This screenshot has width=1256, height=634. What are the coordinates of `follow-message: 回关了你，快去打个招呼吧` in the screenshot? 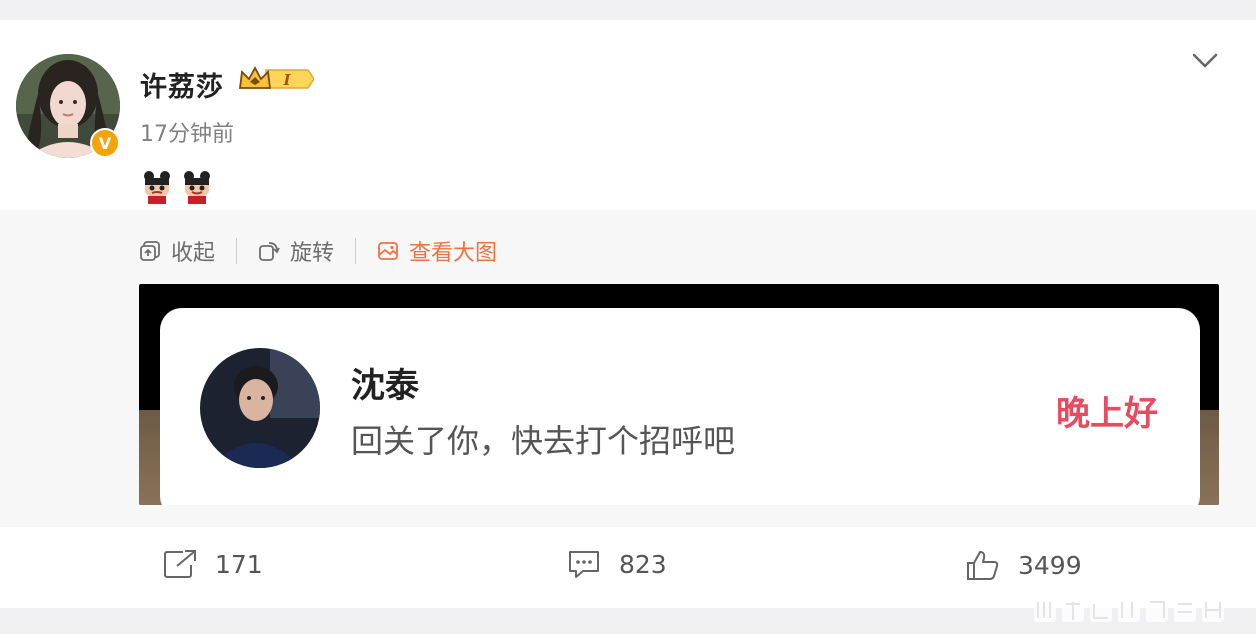 It's located at (543, 441).